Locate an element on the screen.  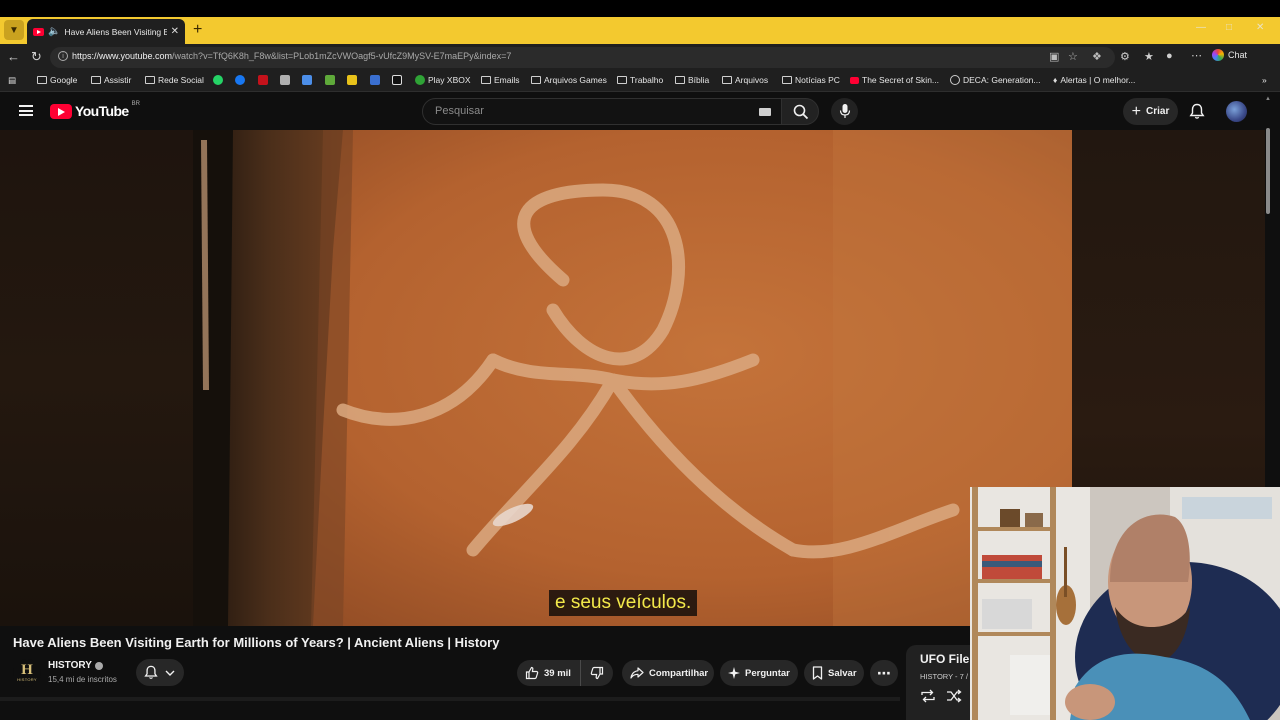
description-box-edge is located at coordinates (450, 699).